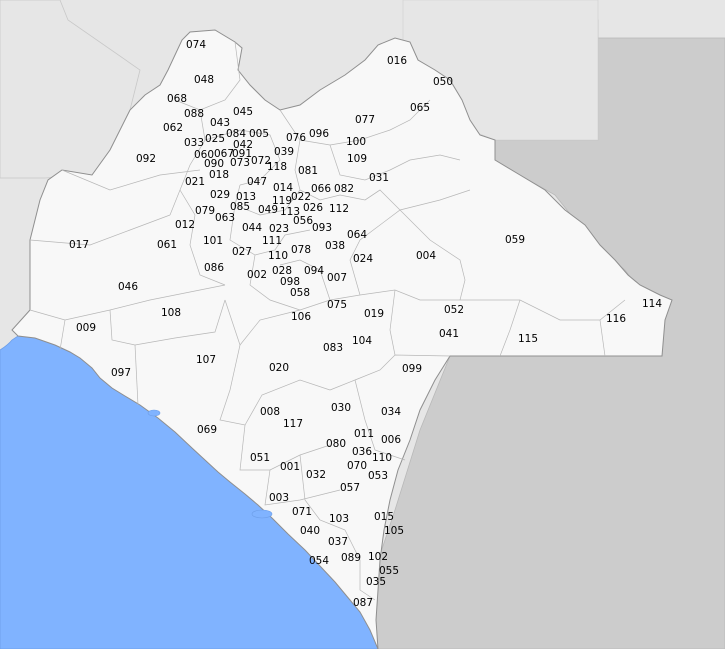 The image size is (725, 649). I want to click on municipality-label-094: 094, so click(314, 271).